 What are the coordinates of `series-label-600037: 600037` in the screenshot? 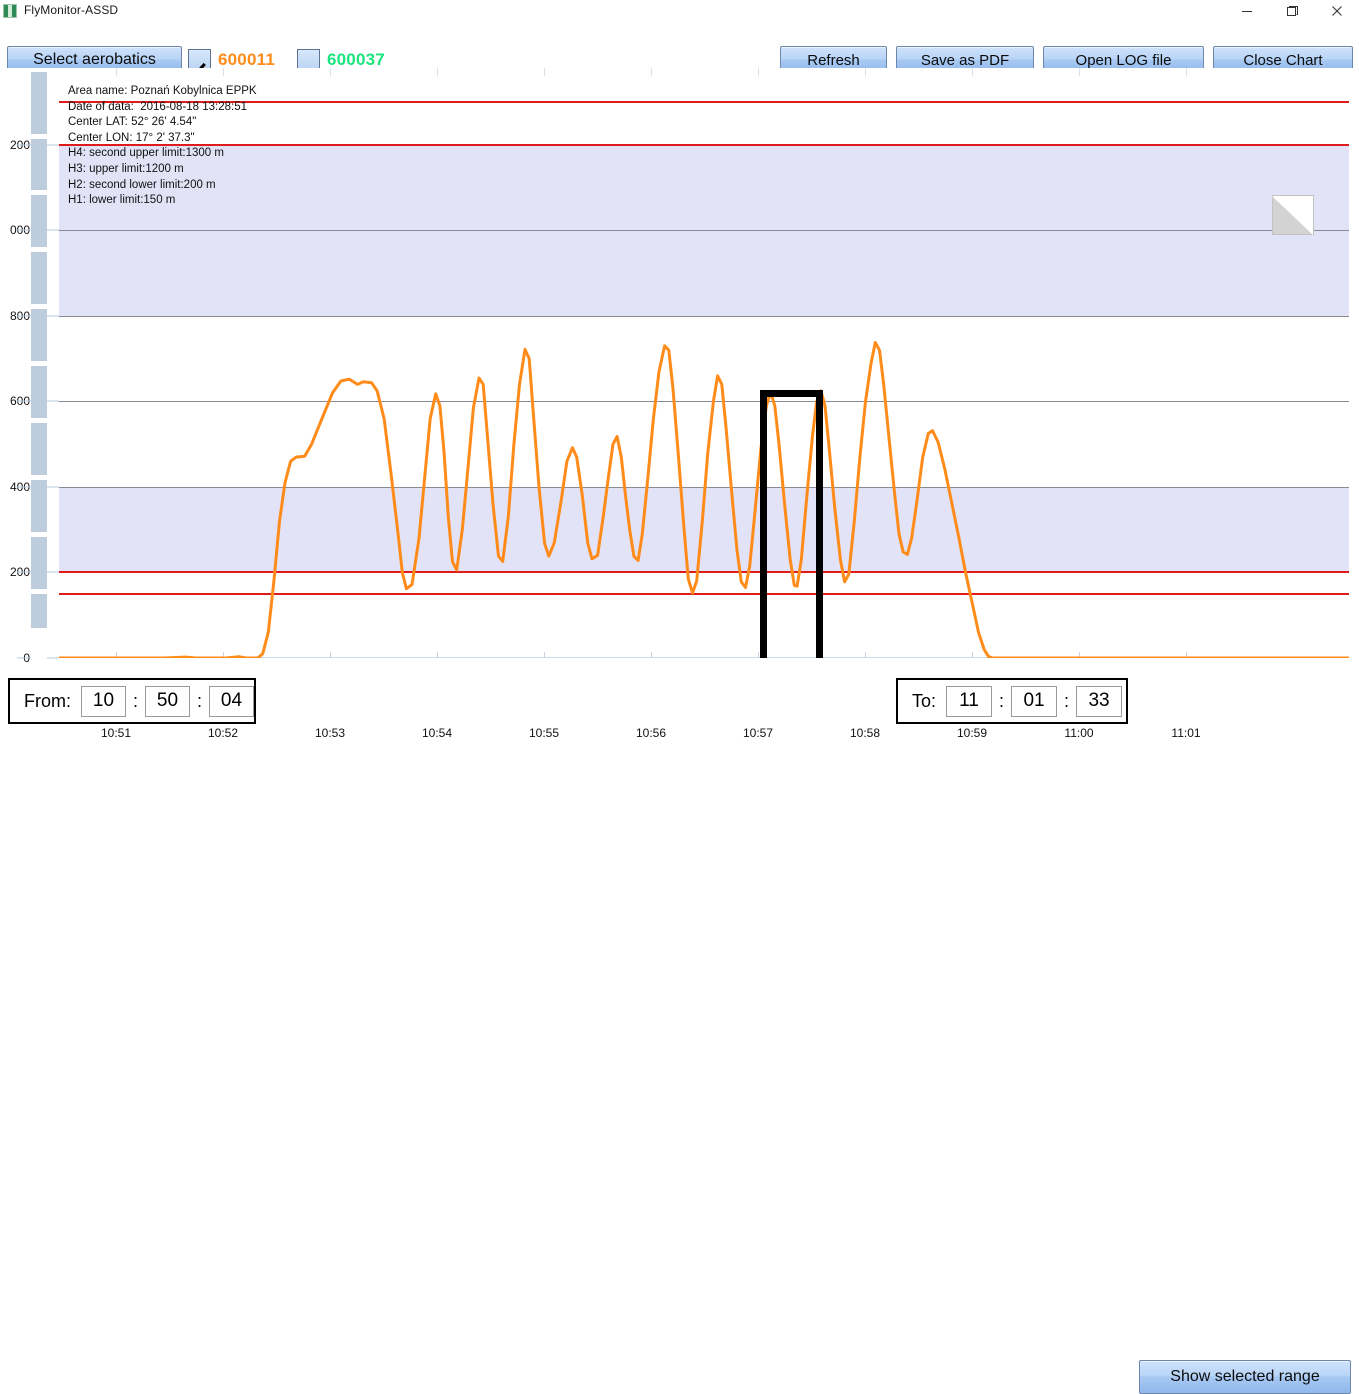 It's located at (356, 59).